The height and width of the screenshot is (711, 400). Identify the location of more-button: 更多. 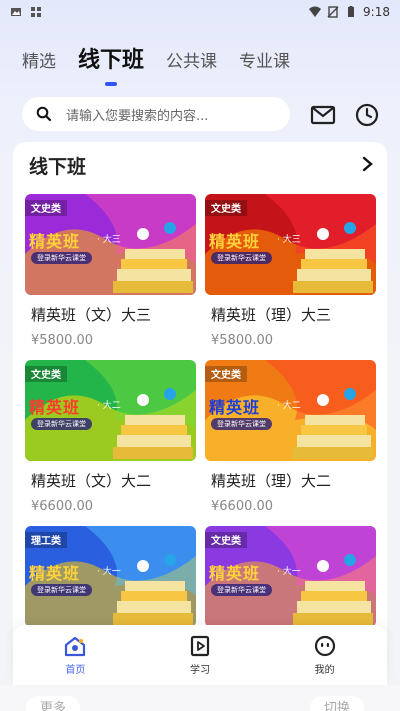
(53, 703).